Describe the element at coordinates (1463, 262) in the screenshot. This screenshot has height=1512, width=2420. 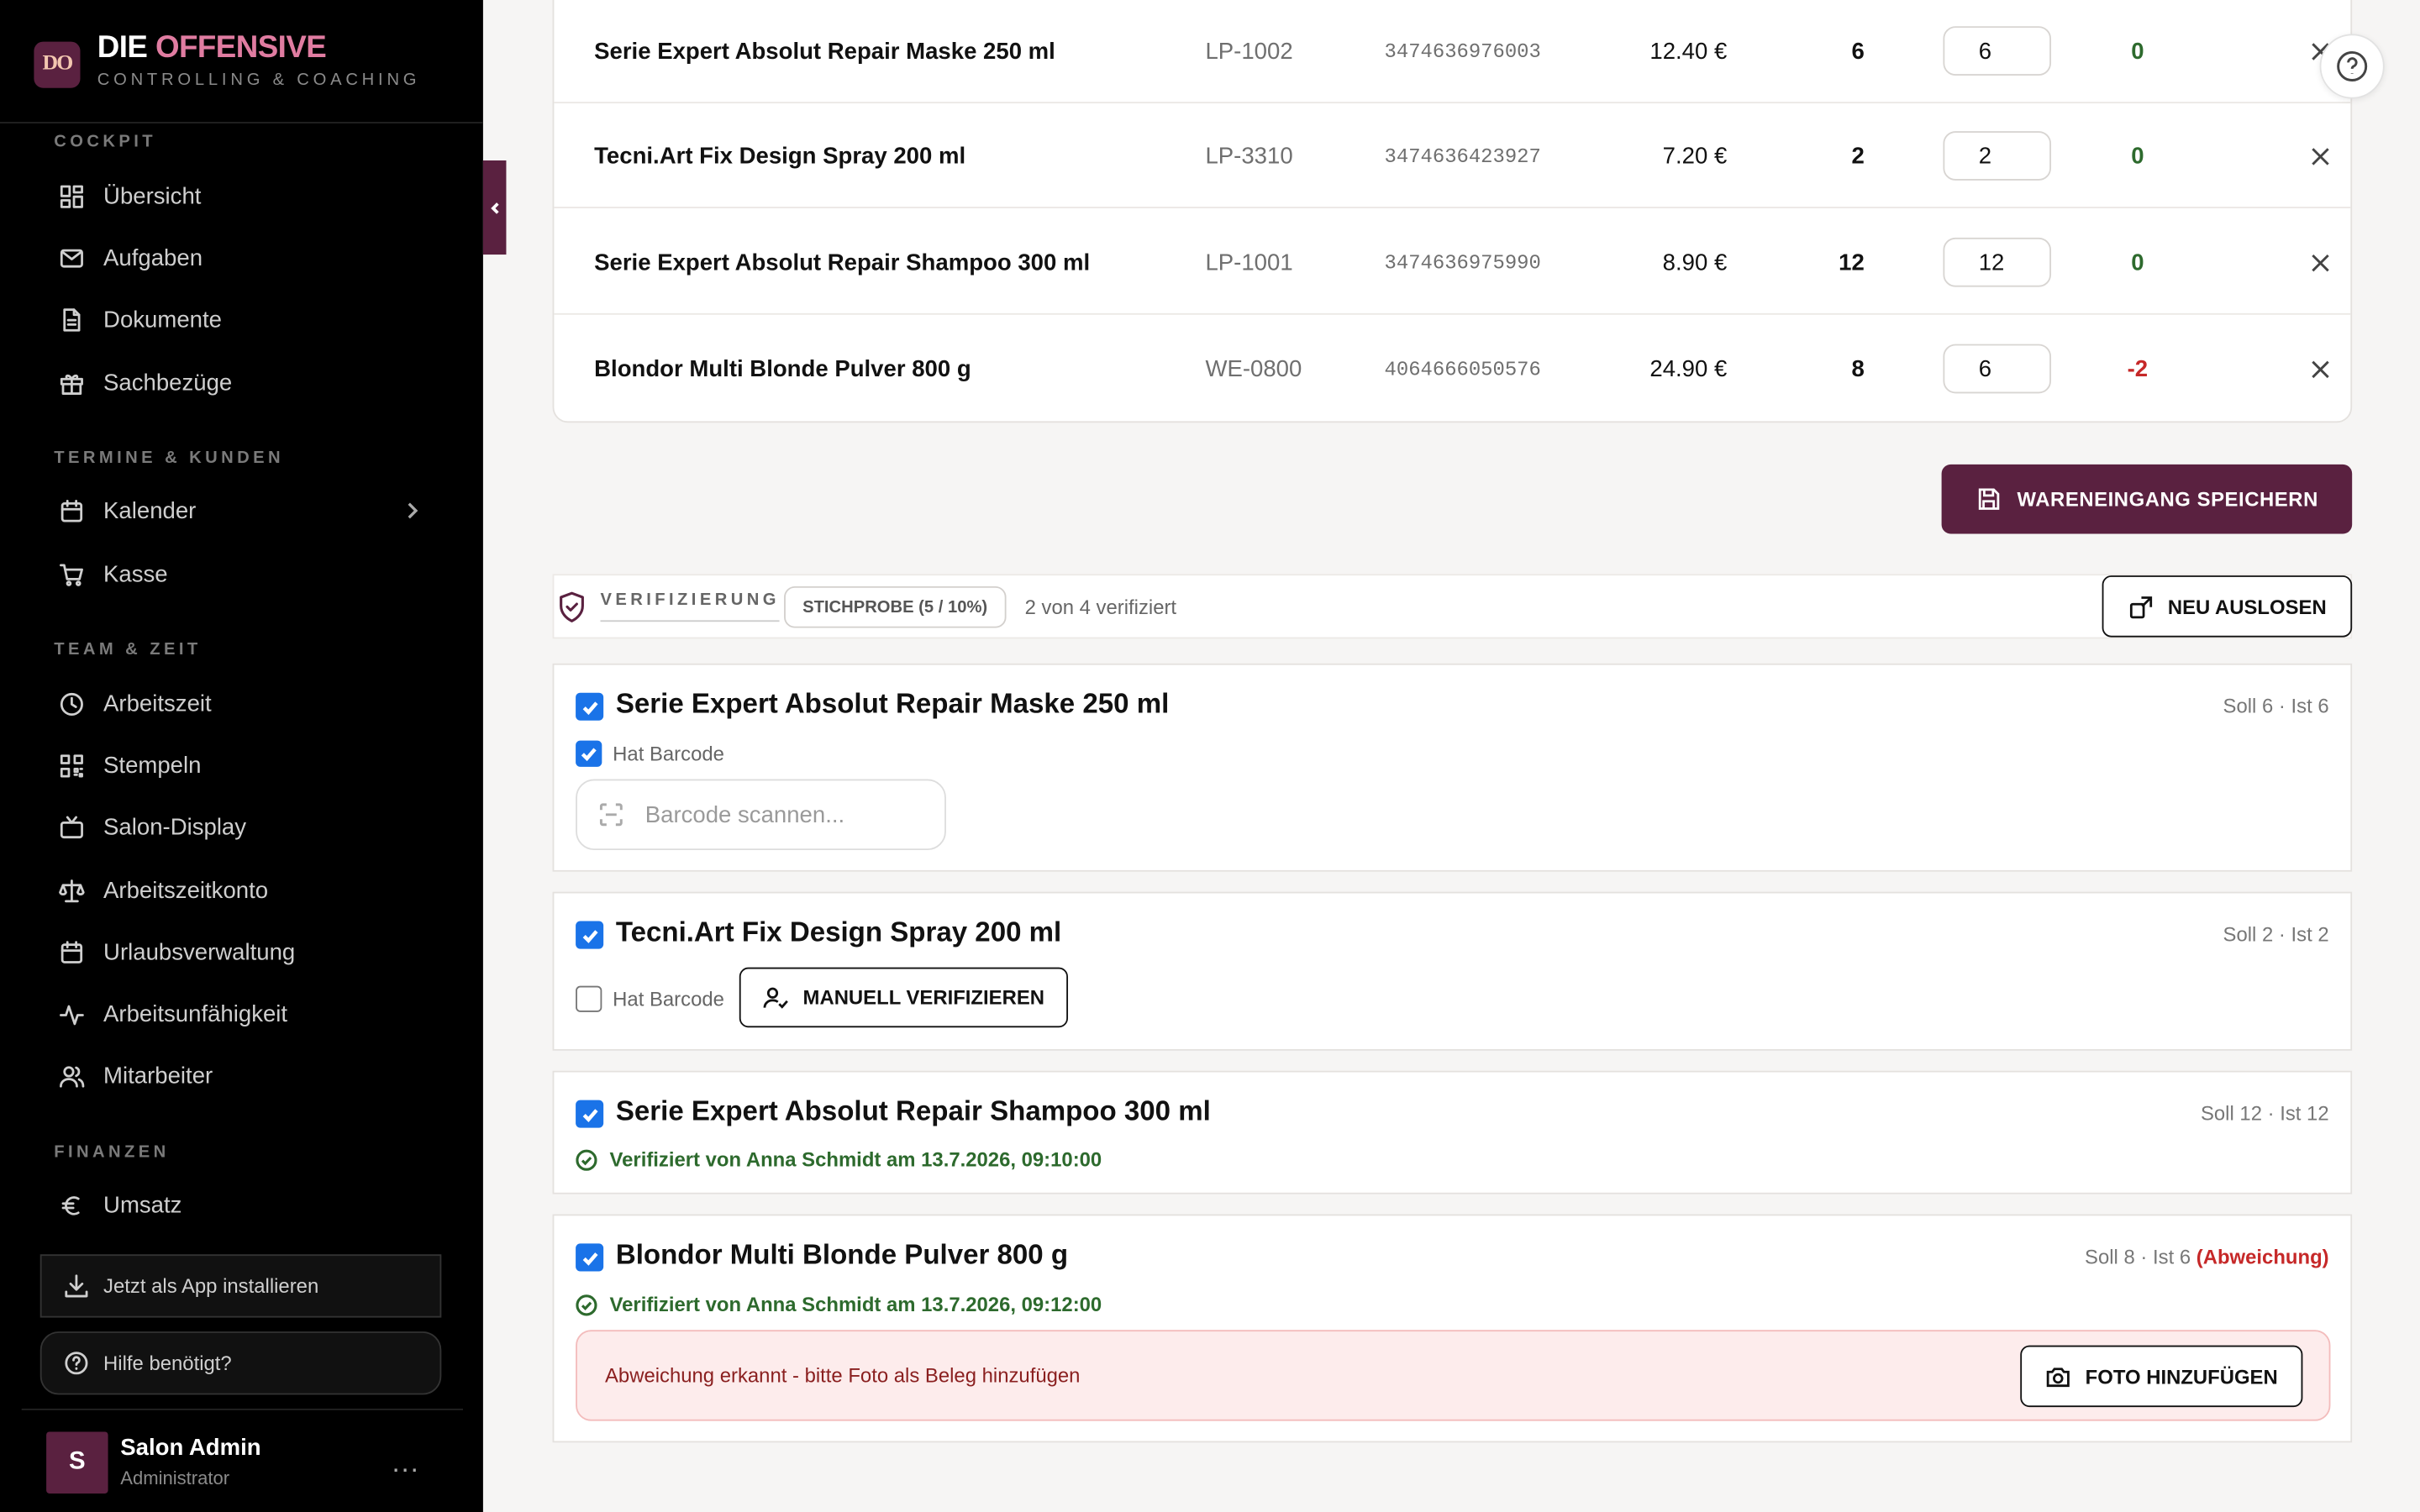
I see `product-ean: 3474636975990` at that location.